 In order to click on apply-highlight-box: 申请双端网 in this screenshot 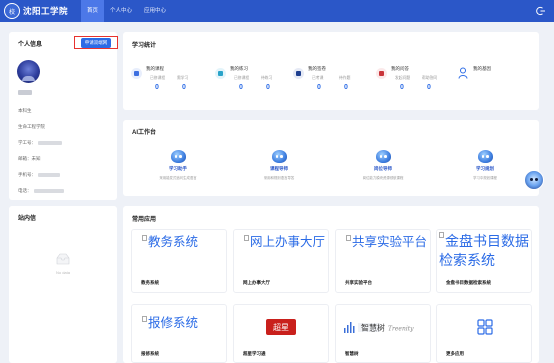, I will do `click(96, 42)`.